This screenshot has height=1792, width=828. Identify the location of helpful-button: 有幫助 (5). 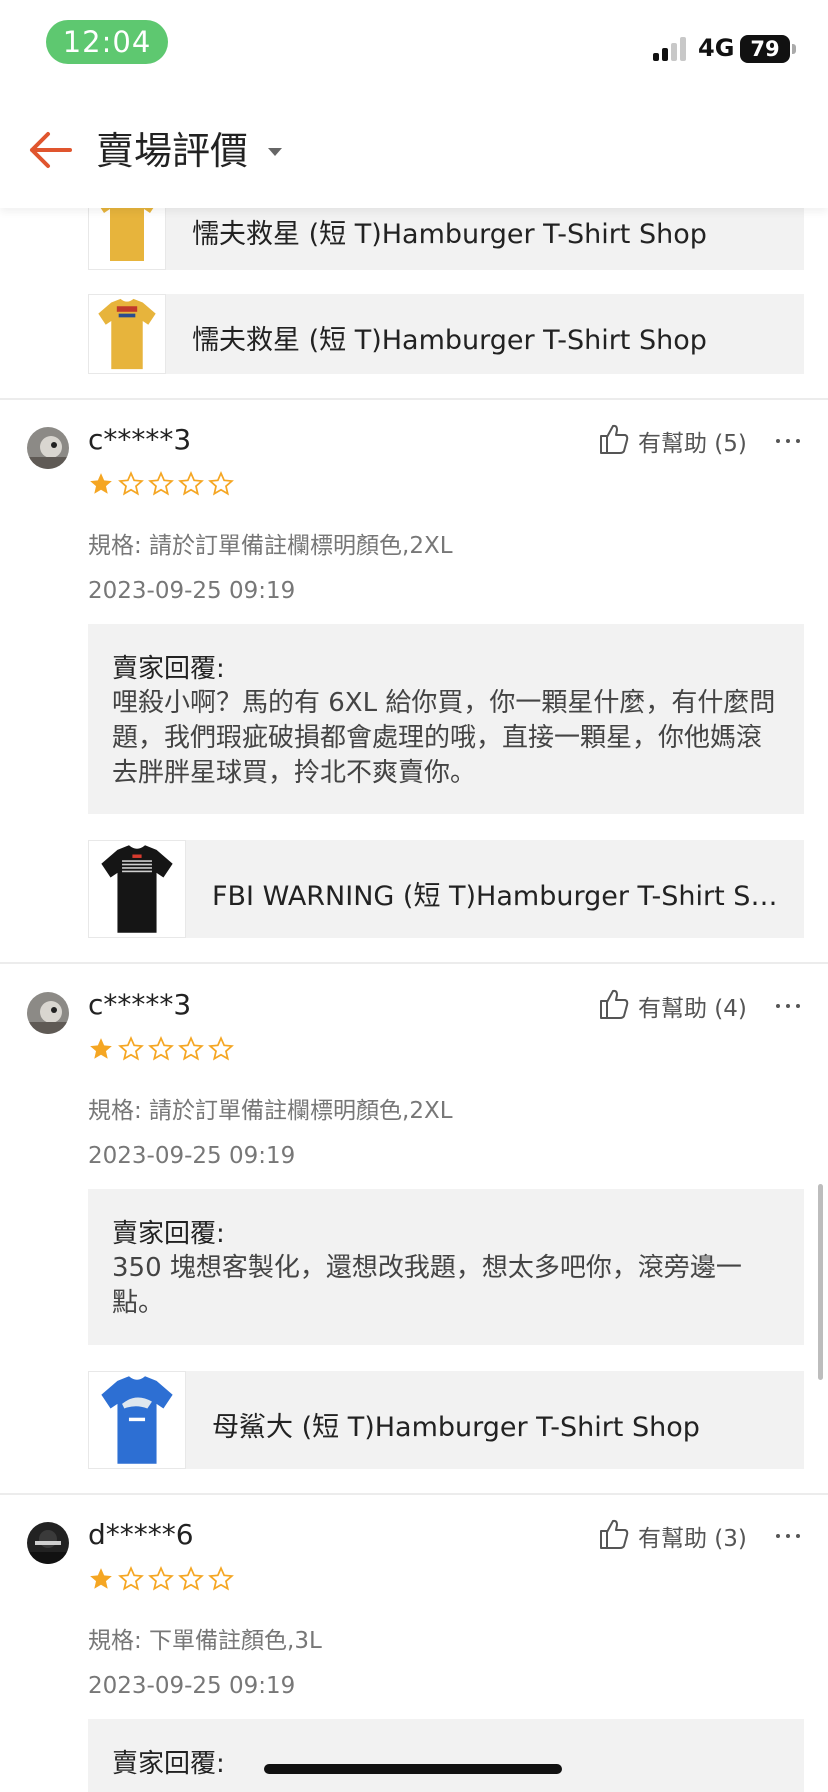
(673, 440).